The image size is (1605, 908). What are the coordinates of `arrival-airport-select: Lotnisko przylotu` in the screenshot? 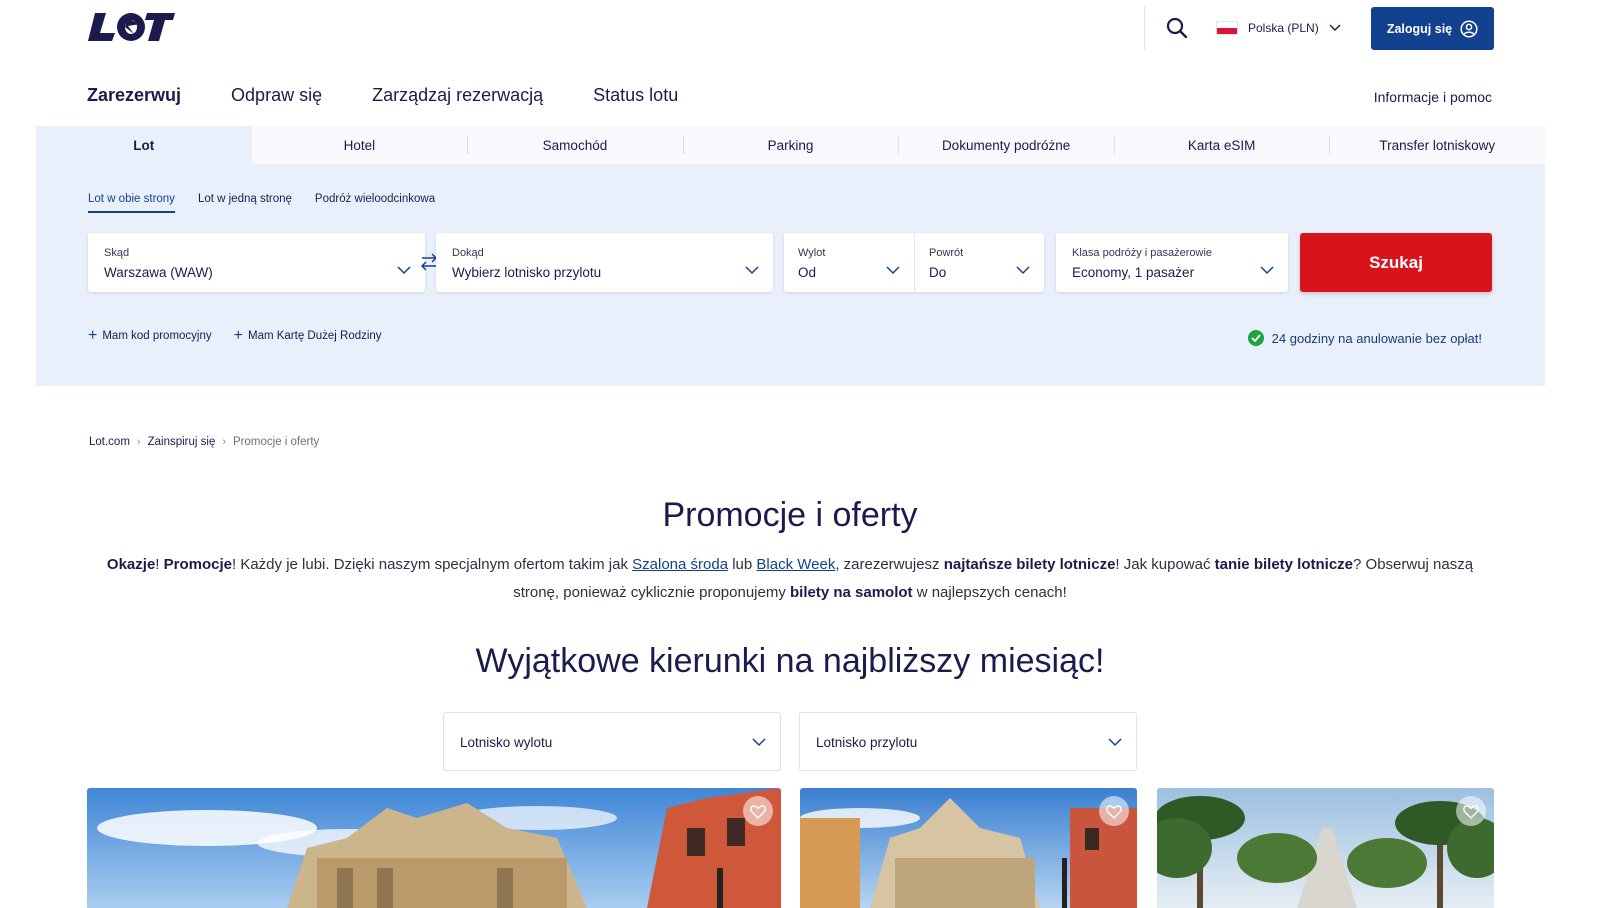 It's located at (968, 741).